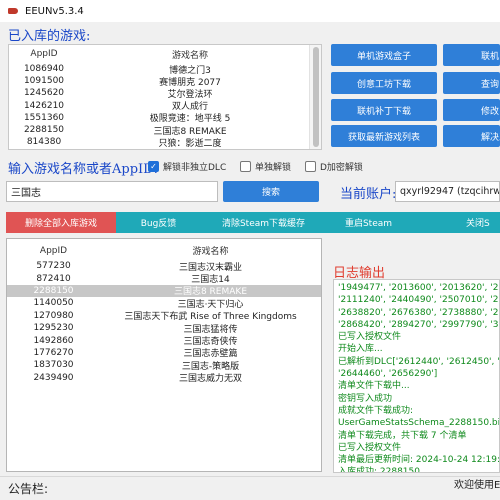  I want to click on result-row: 1776270 三国志赤壁篇, so click(164, 353).